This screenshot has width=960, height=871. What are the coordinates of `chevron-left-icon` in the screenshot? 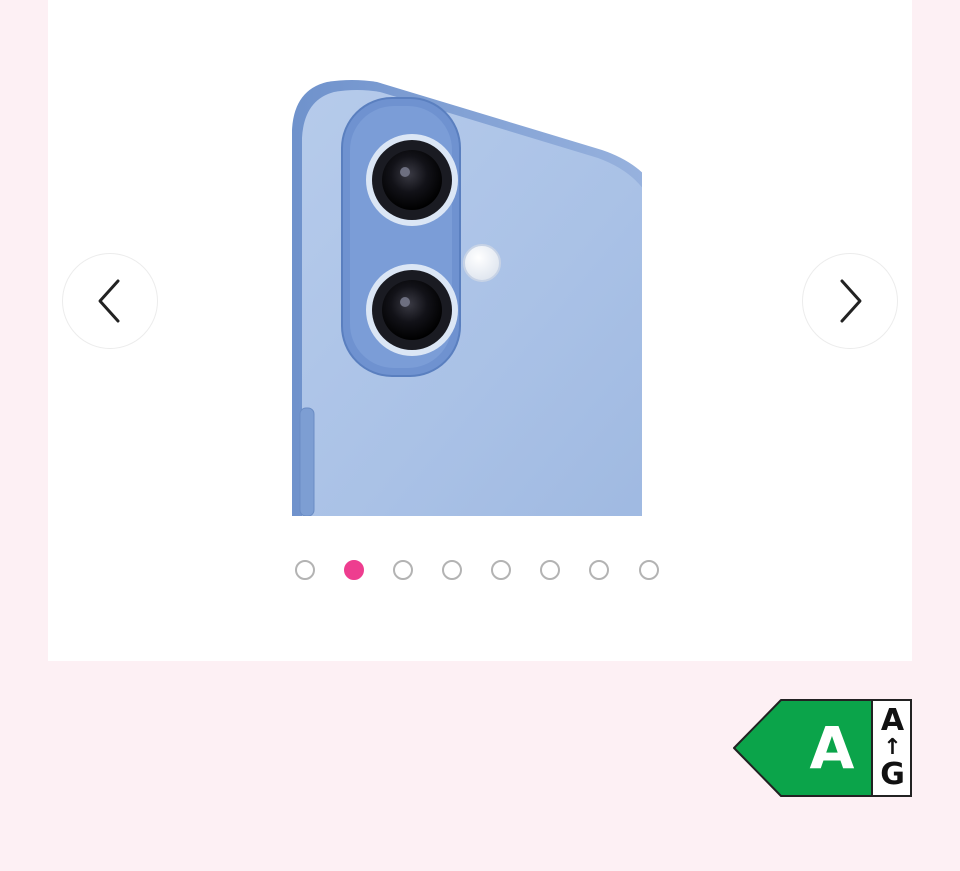 It's located at (109, 301).